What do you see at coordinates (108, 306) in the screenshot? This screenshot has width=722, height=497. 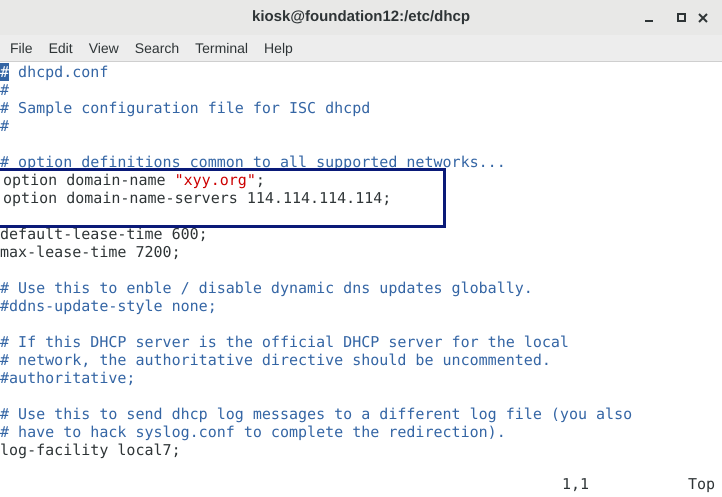 I see `code-line: #ddns-update-style none;` at bounding box center [108, 306].